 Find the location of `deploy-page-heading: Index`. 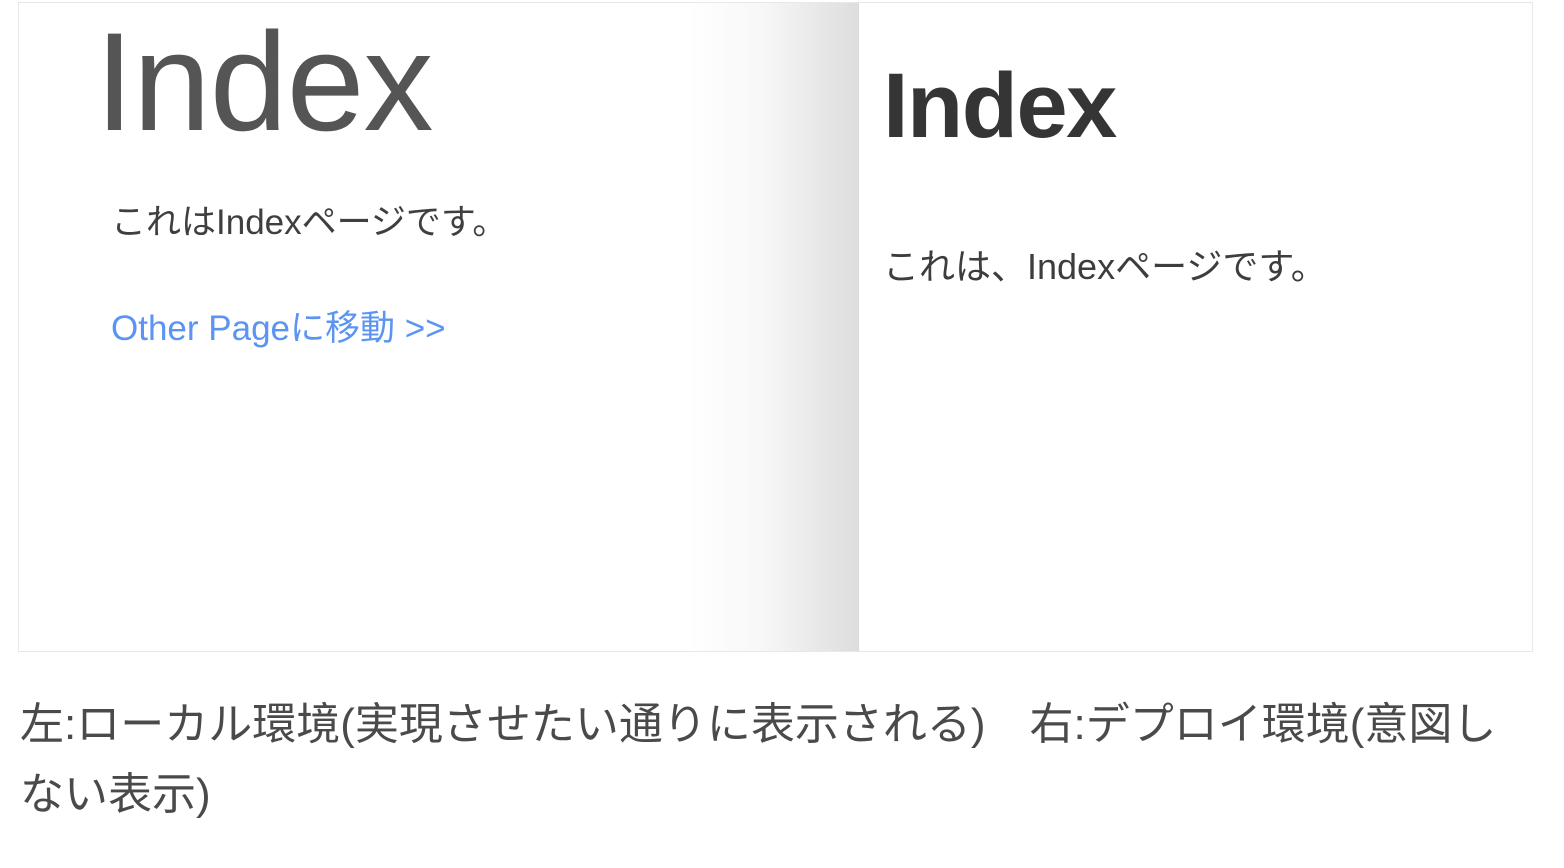

deploy-page-heading: Index is located at coordinates (1000, 106).